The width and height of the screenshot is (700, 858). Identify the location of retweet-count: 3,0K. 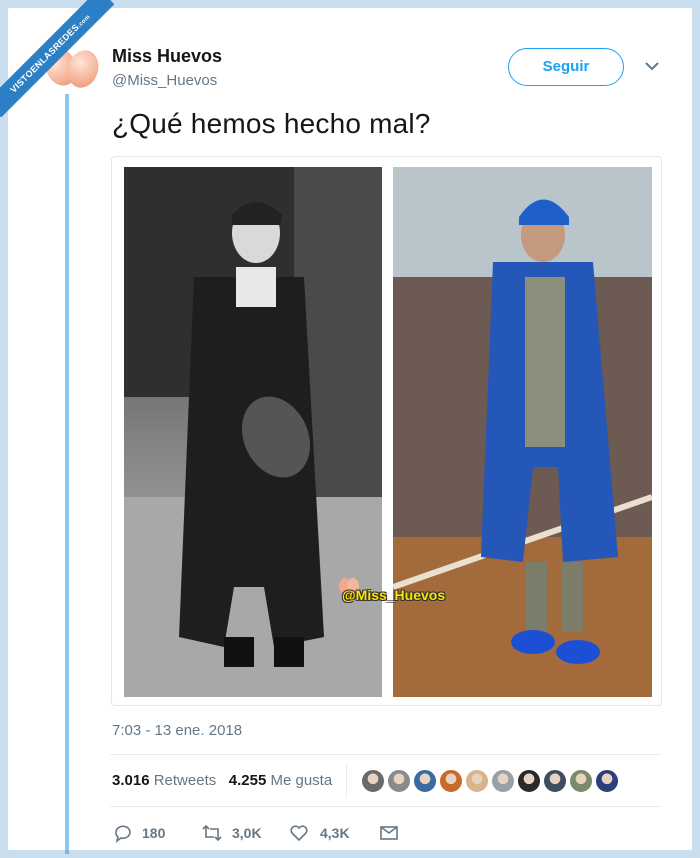
(247, 833).